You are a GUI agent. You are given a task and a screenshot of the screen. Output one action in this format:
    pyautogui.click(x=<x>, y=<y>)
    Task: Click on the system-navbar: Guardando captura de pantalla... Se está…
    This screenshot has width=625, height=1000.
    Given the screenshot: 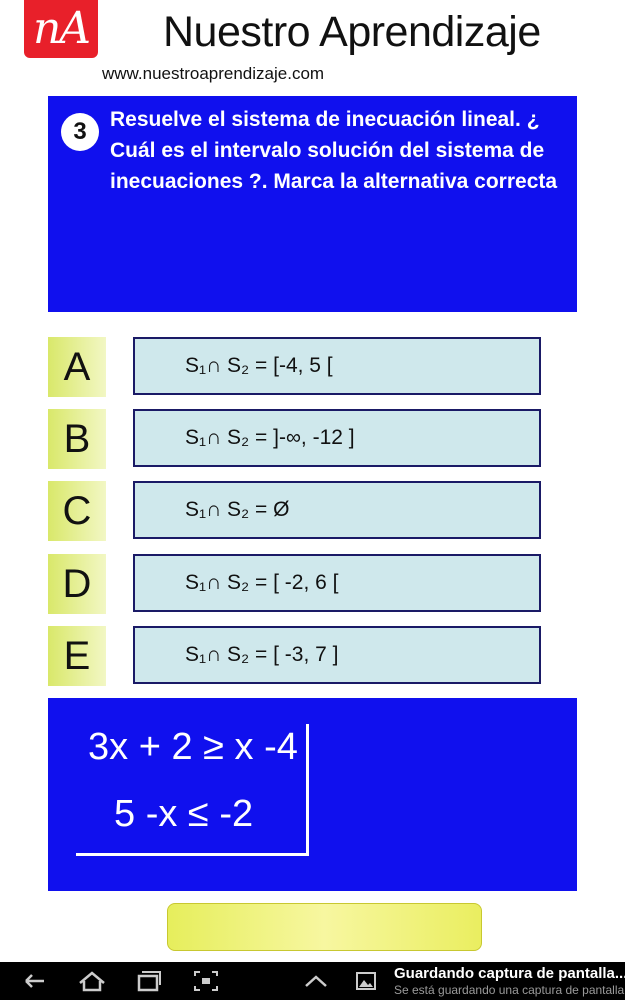 What is the action you would take?
    pyautogui.click(x=312, y=981)
    